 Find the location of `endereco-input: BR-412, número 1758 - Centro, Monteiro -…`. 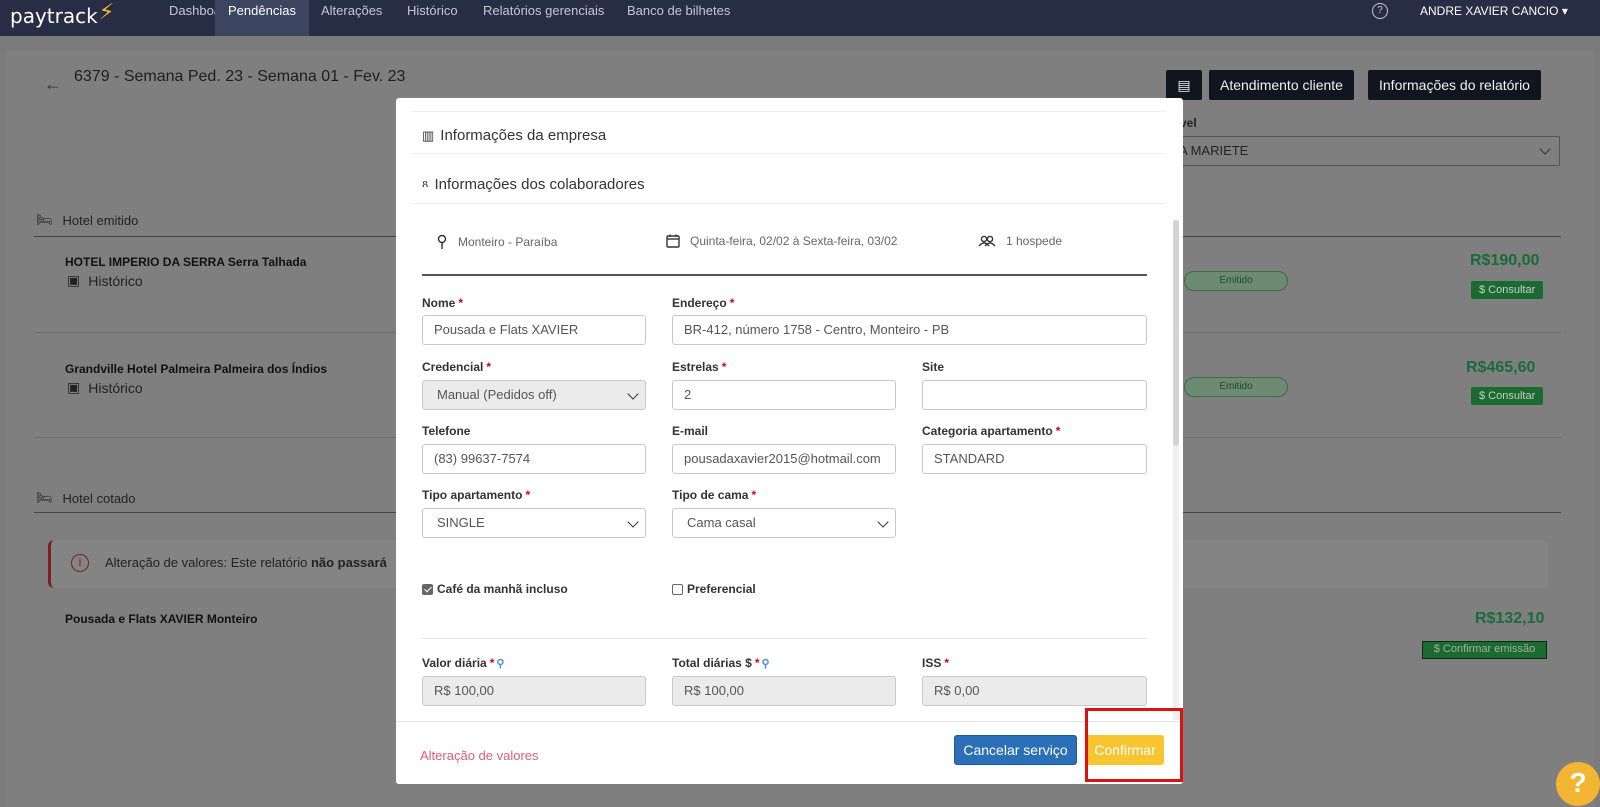

endereco-input: BR-412, número 1758 - Centro, Monteiro -… is located at coordinates (909, 330).